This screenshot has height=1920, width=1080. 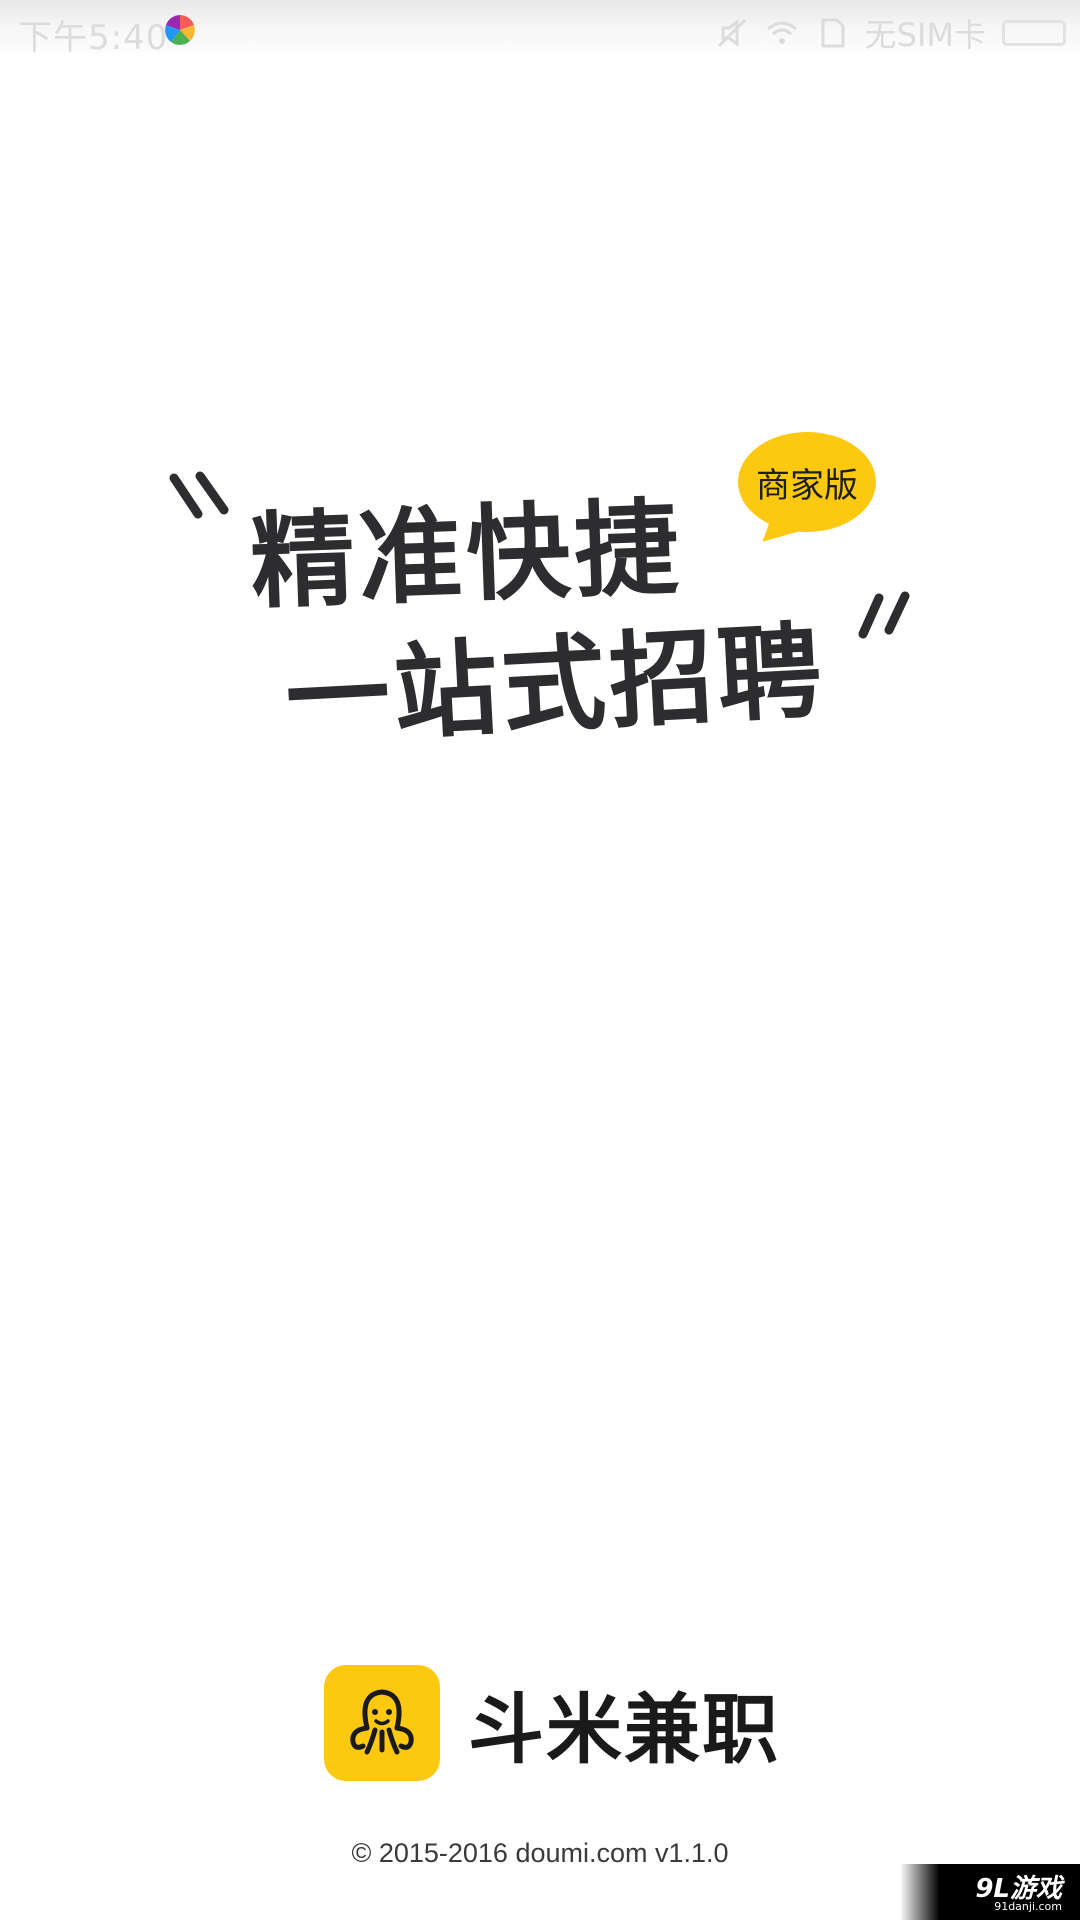 I want to click on status-time: 下午5:40, so click(x=93, y=38).